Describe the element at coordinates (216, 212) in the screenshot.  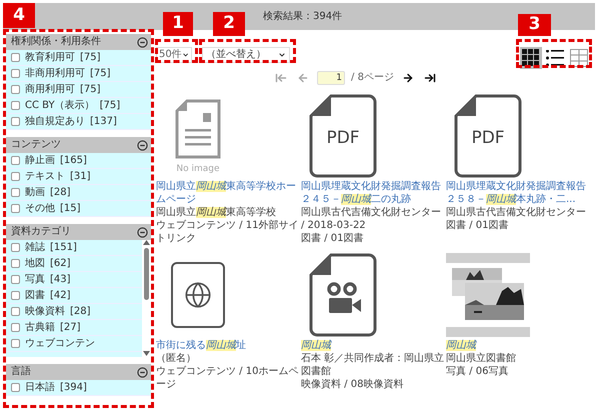
I see `result-meta: 岡山県立岡山城東高等学校` at that location.